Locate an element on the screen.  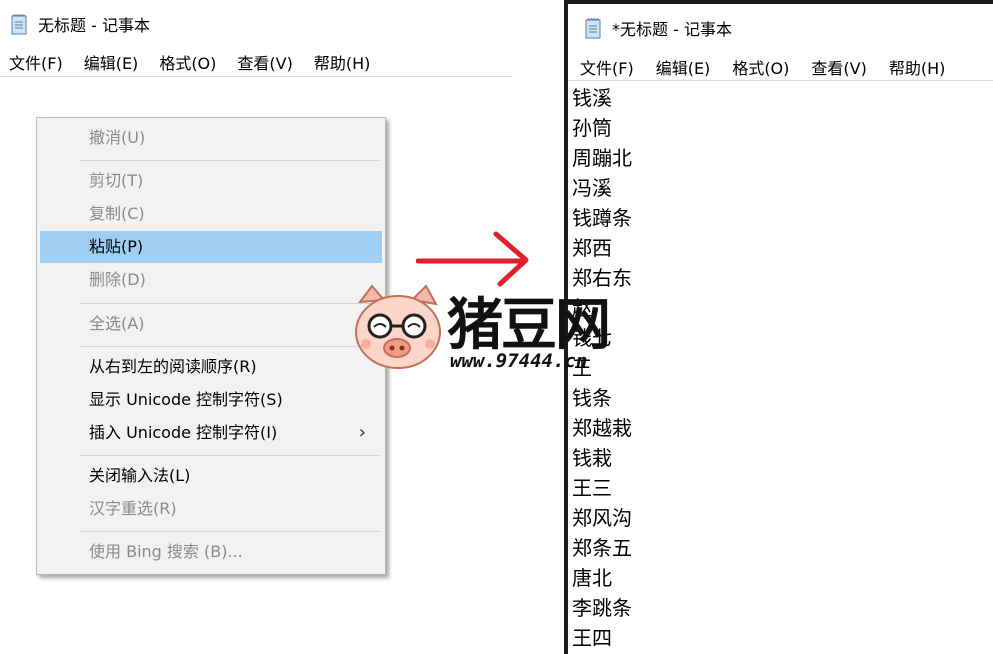
window-border is located at coordinates (778, 2).